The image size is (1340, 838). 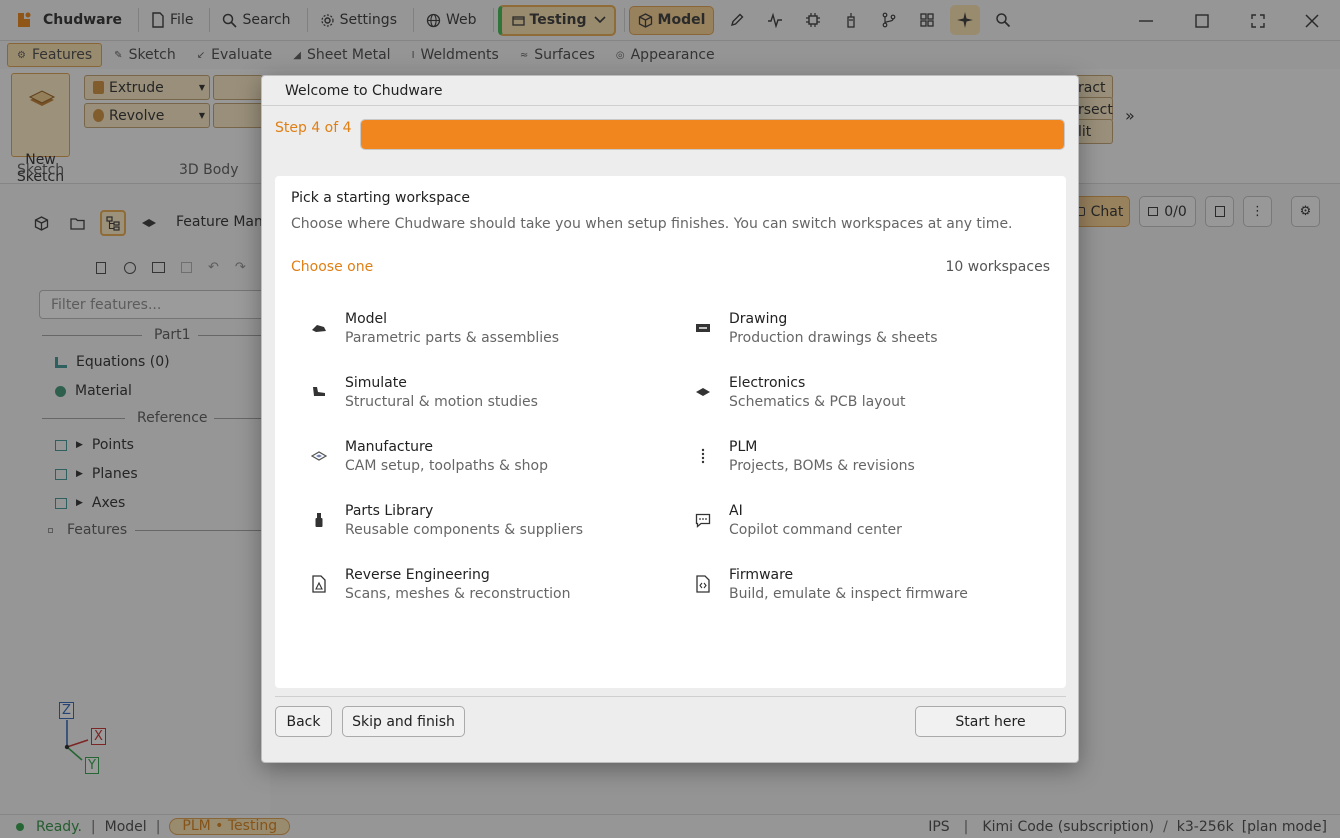 I want to click on workspace-description: Projects, BOMs & revisions, so click(x=822, y=466).